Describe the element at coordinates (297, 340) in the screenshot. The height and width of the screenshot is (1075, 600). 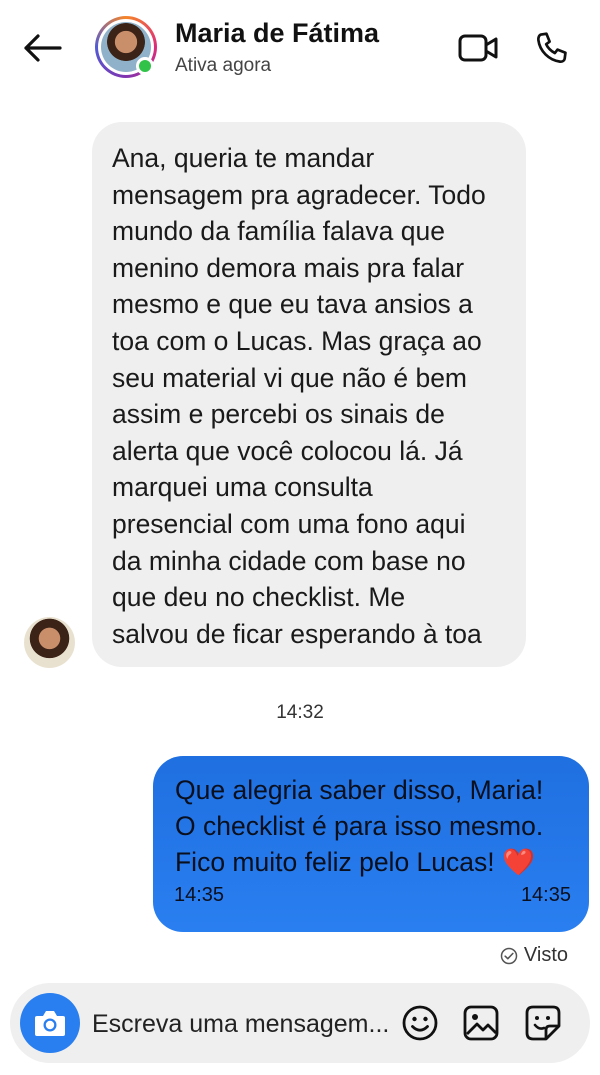
I see `message-line: toa com o Lucas. Mas graça ao` at that location.